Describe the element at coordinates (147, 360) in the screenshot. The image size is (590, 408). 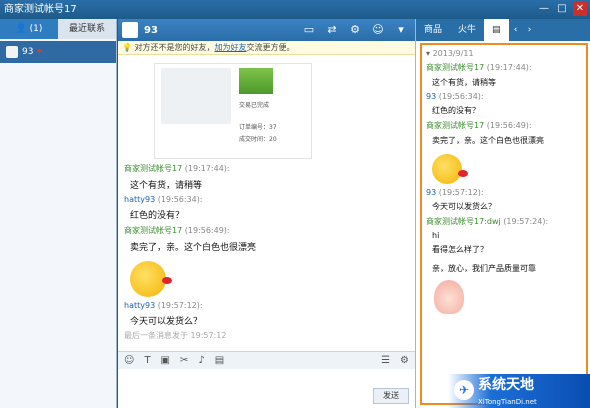
I see `font-icon: T` at that location.